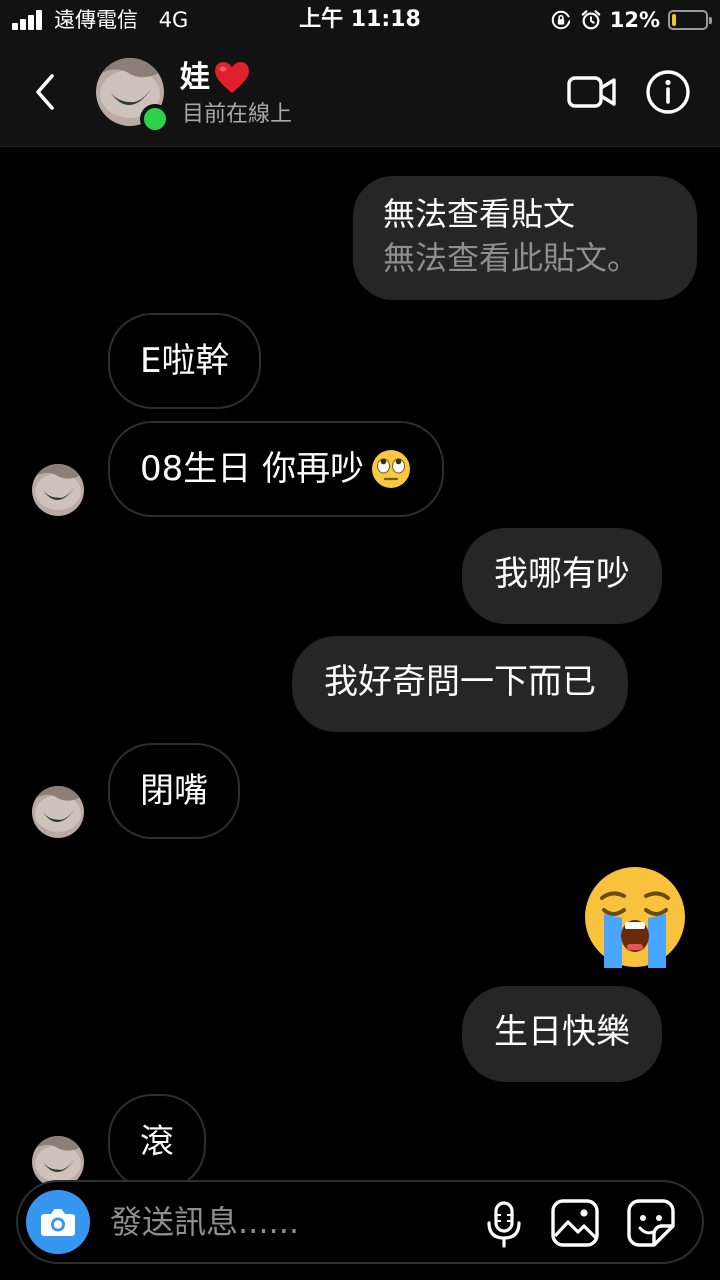 This screenshot has width=720, height=1280. I want to click on message-text: 我哪有吵, so click(562, 574).